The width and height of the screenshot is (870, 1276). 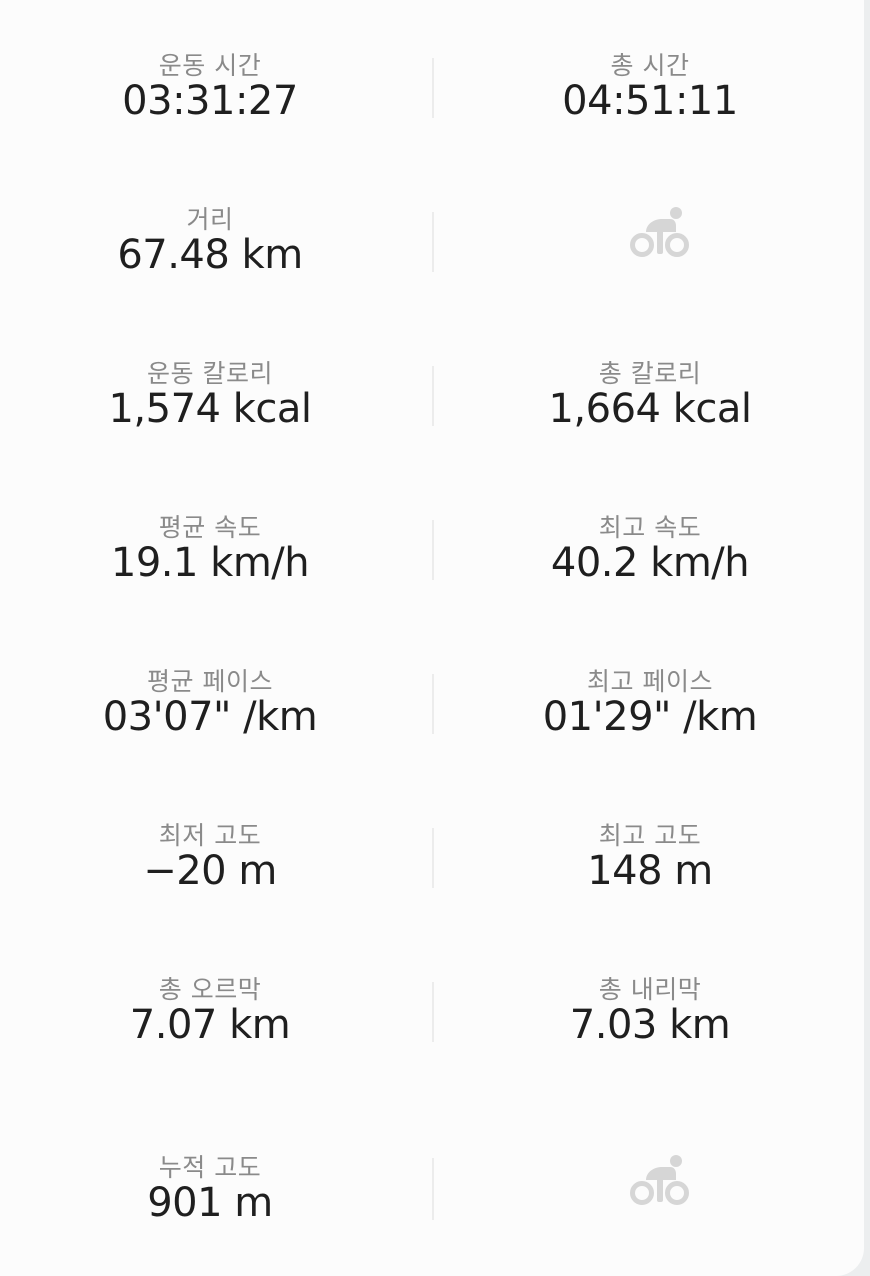 What do you see at coordinates (210, 681) in the screenshot?
I see `stat-label: 평균 페이스` at bounding box center [210, 681].